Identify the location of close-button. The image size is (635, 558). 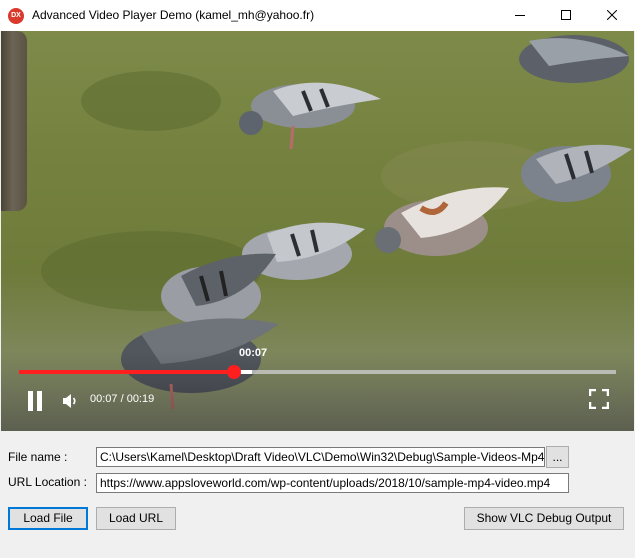
(612, 15).